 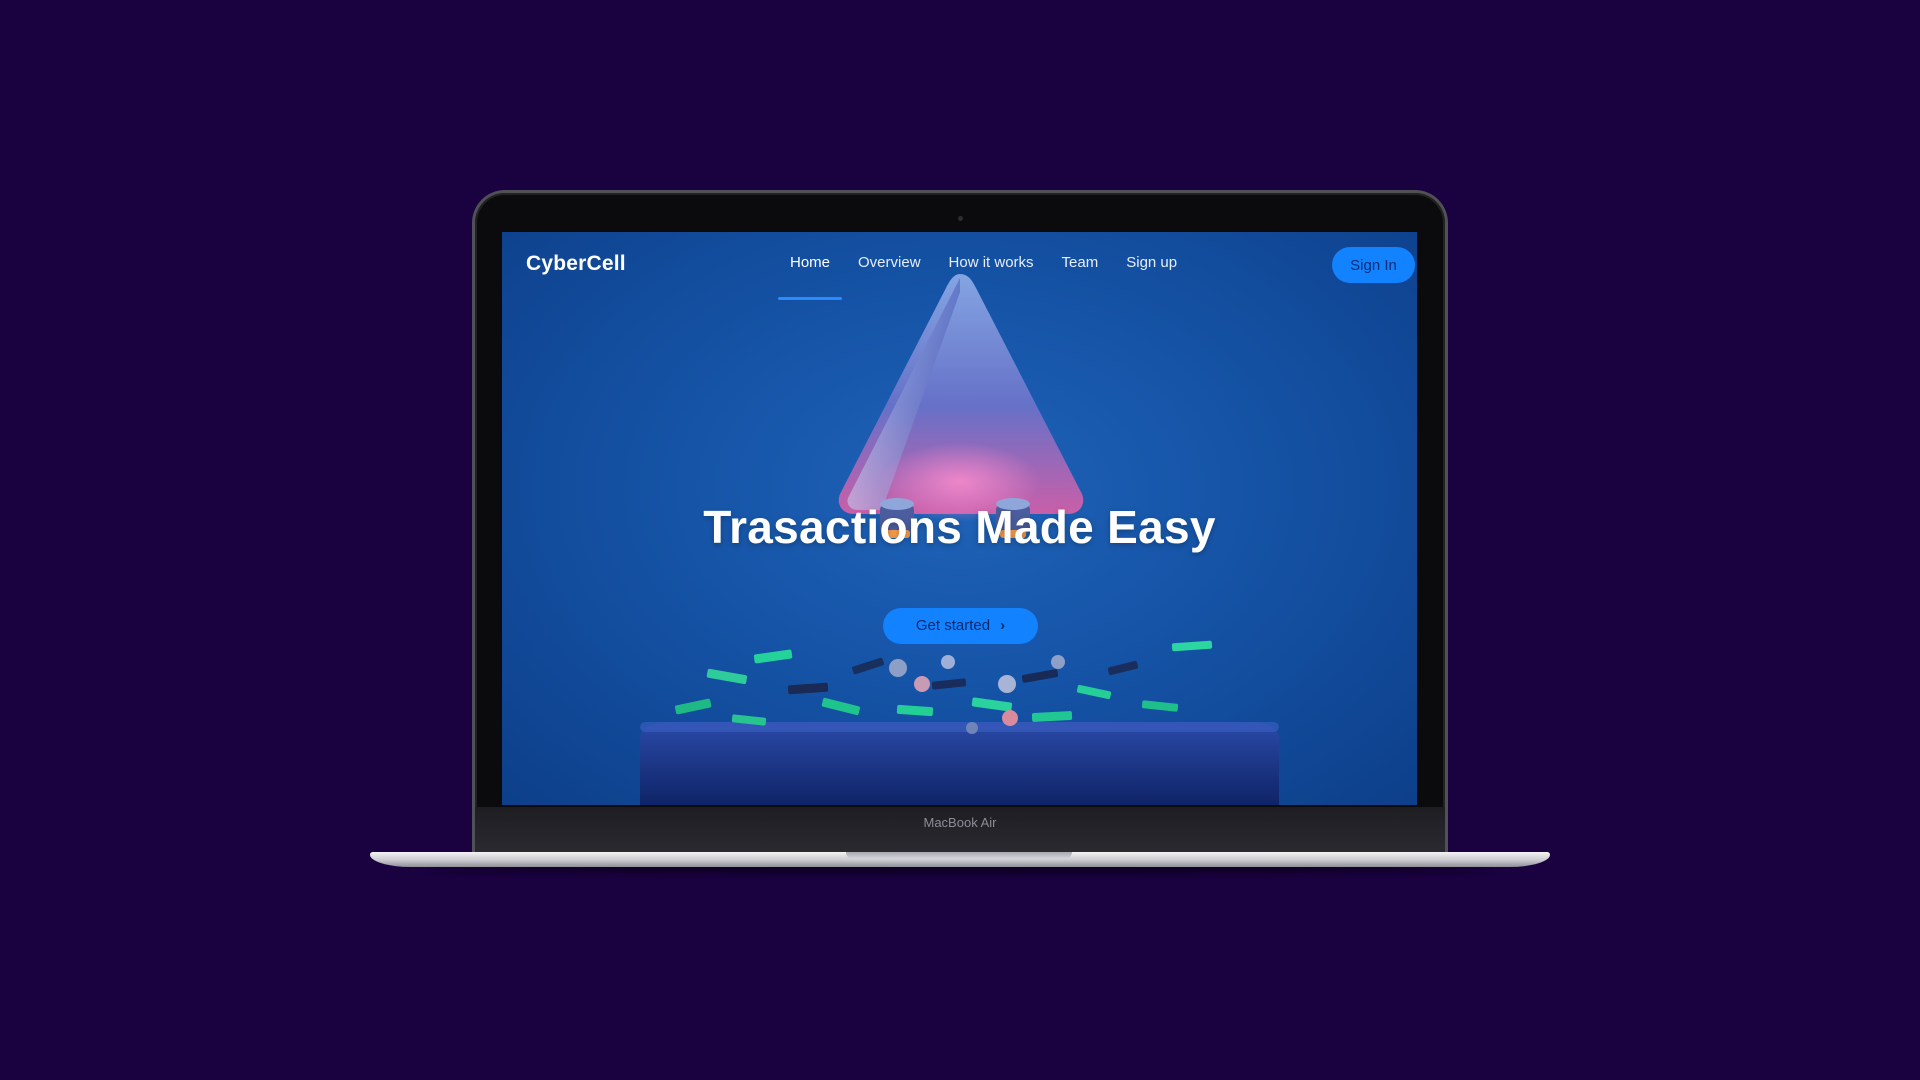 I want to click on brand-logo: CyberCell, so click(x=576, y=264).